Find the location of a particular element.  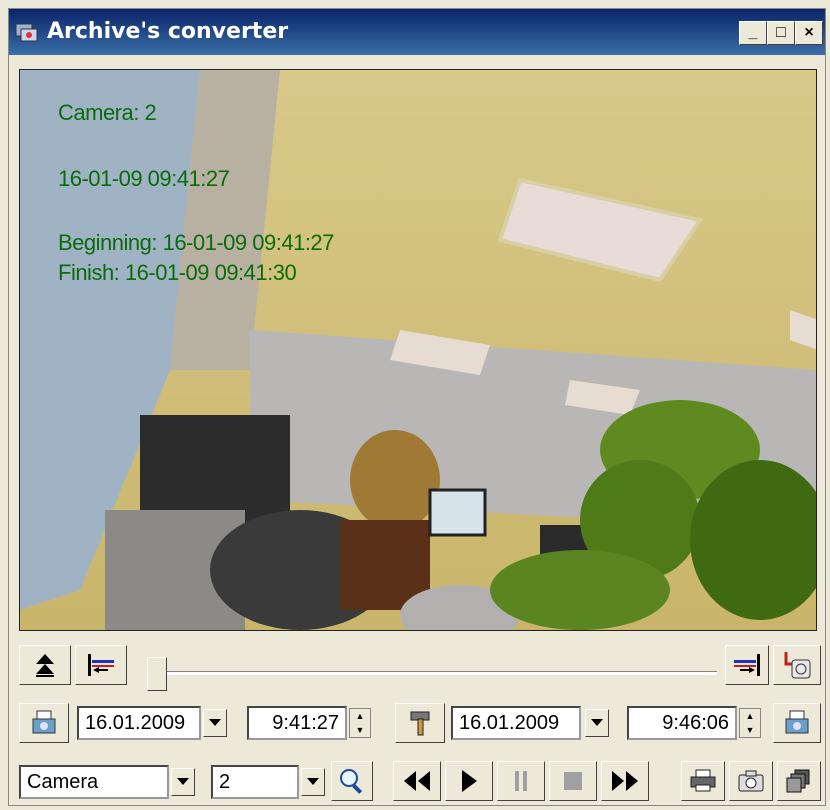

snapshot-icon is located at coordinates (751, 781).